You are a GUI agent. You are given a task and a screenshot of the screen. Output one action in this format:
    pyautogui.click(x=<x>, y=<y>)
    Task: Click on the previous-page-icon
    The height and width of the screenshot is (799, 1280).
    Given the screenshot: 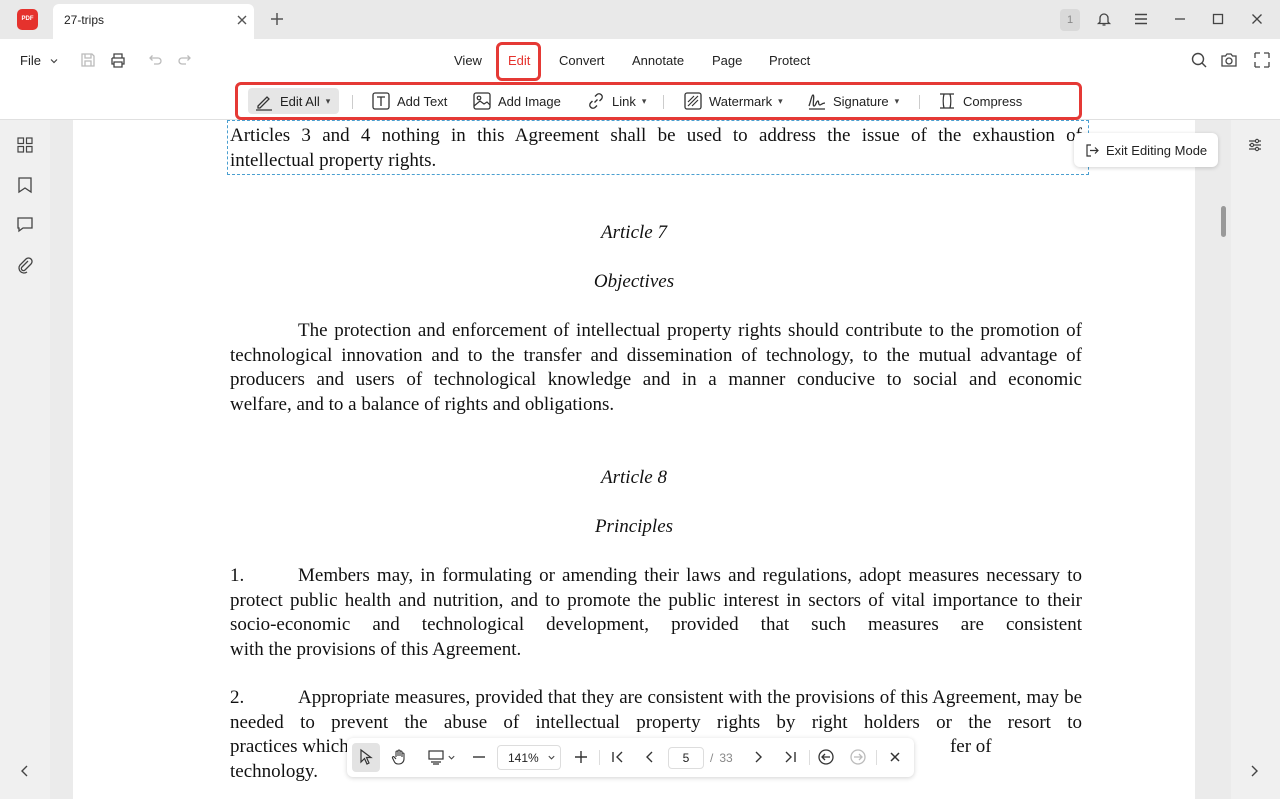 What is the action you would take?
    pyautogui.click(x=650, y=757)
    